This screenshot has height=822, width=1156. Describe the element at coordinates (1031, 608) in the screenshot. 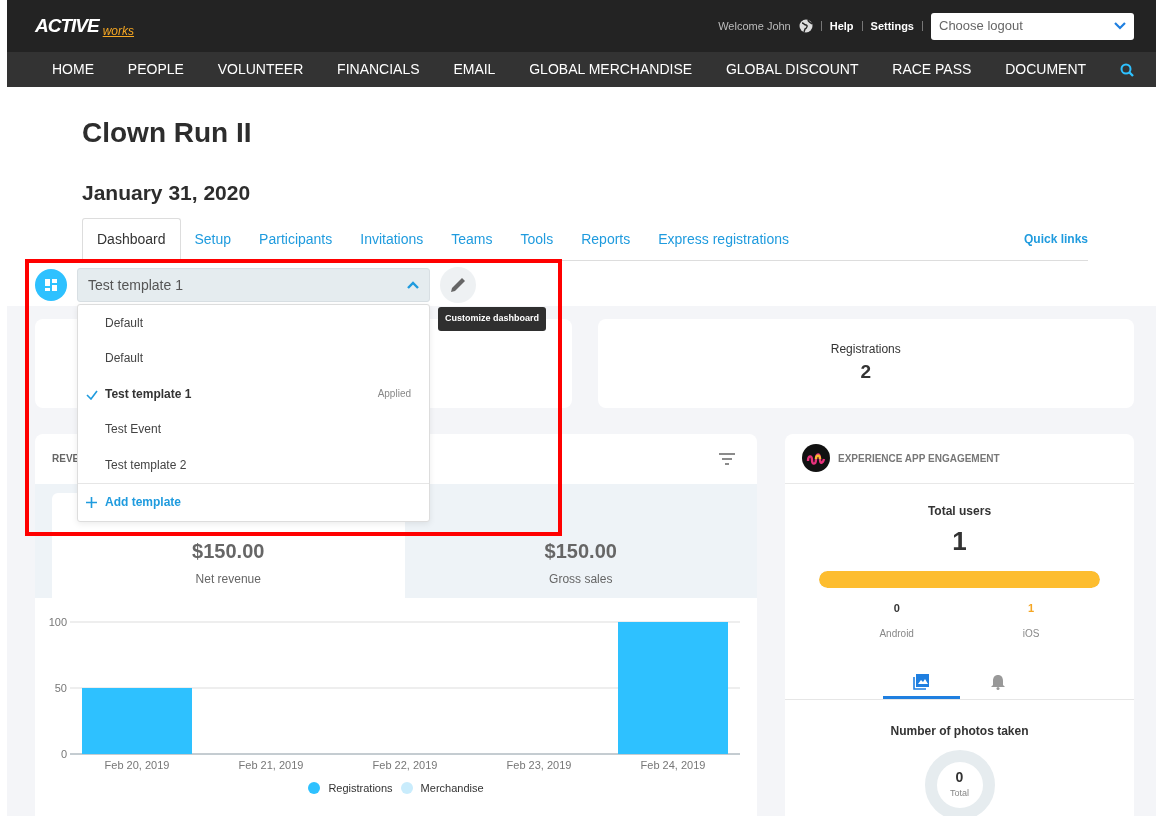

I see `platform-count: 1` at that location.